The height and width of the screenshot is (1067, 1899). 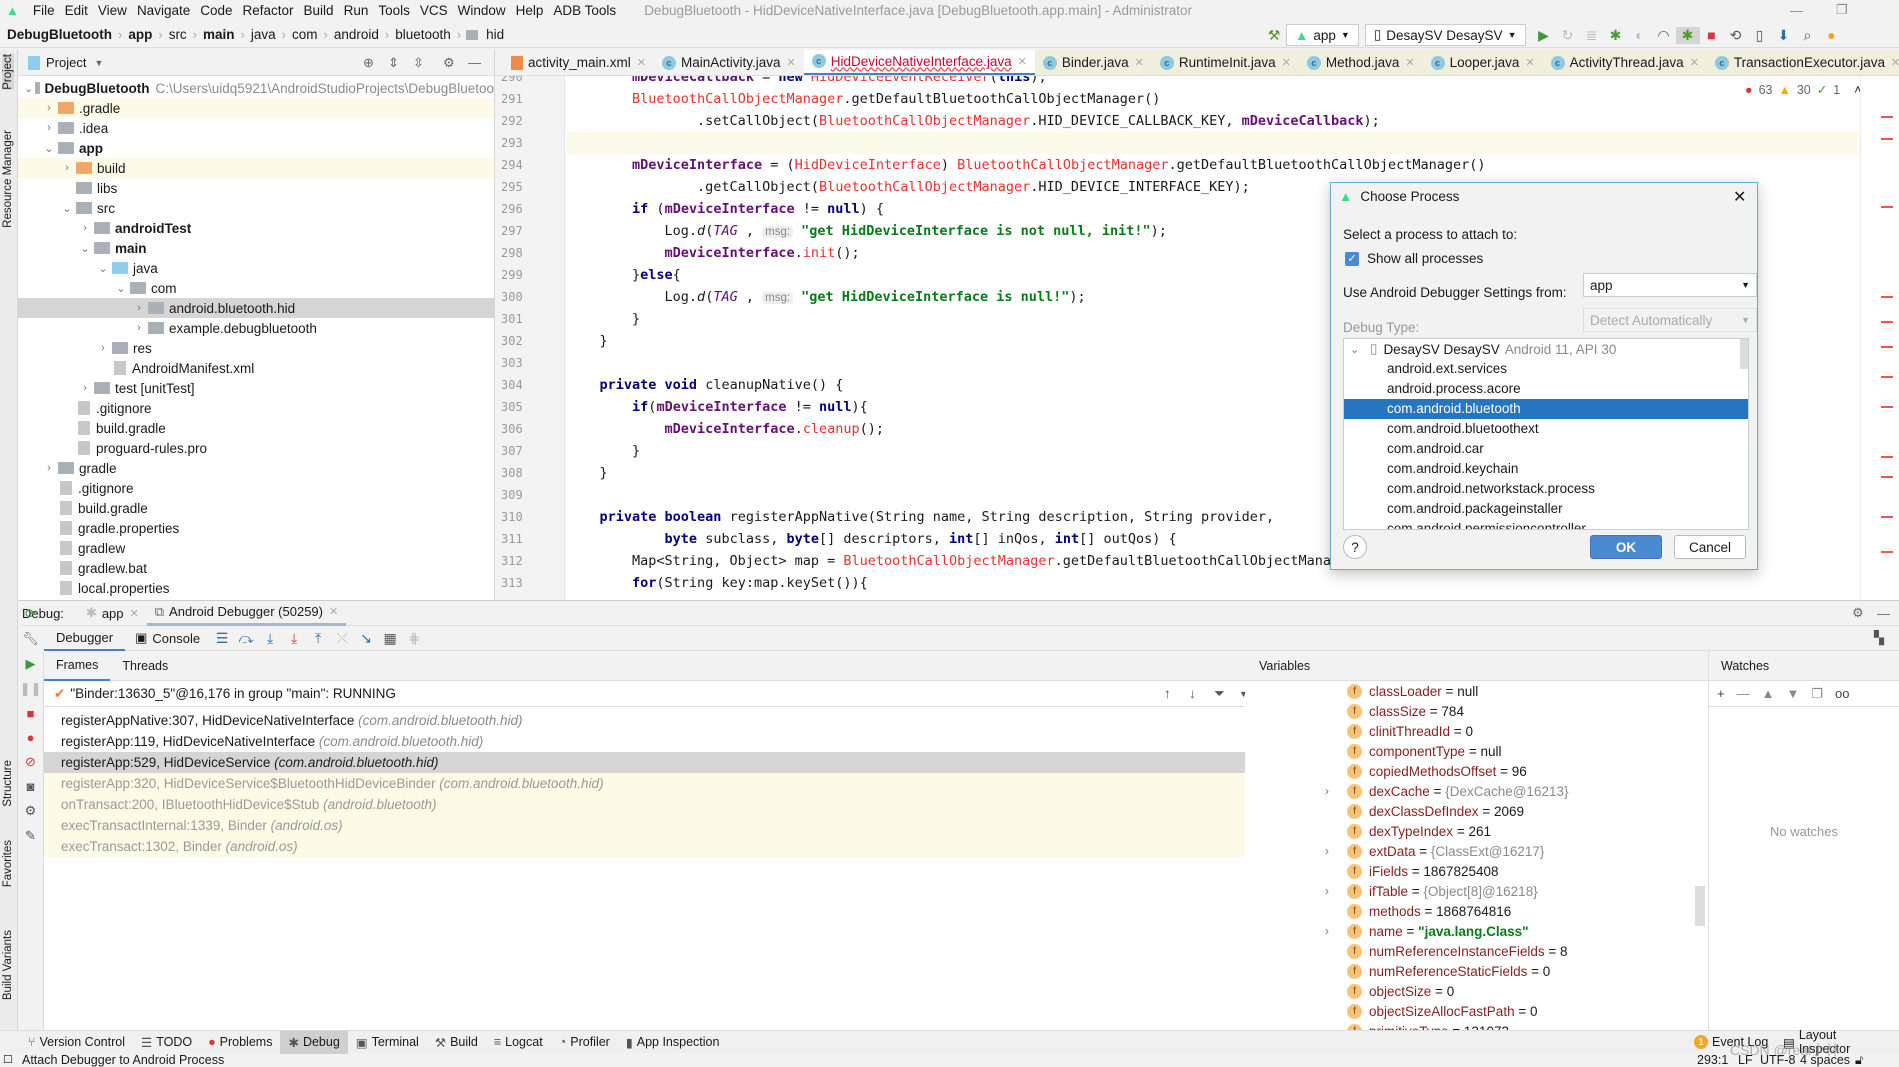 What do you see at coordinates (256, 268) in the screenshot?
I see `tree-item: ⌄ java` at bounding box center [256, 268].